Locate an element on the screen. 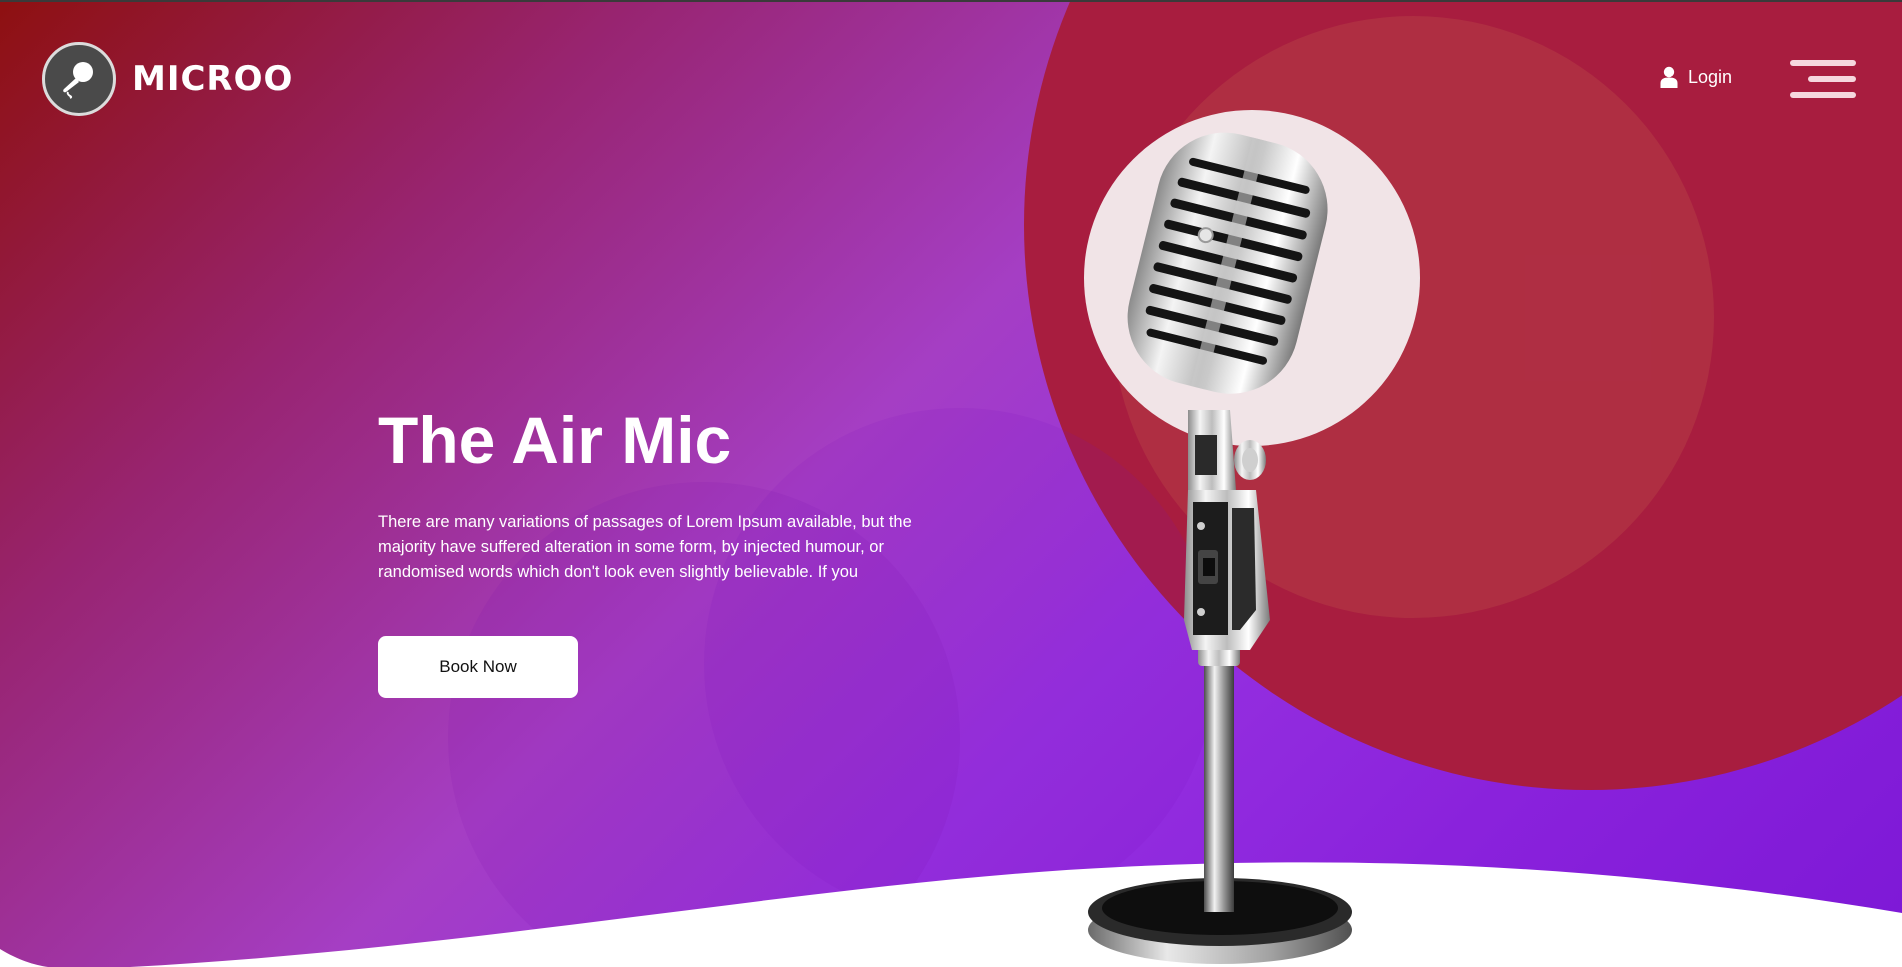 Image resolution: width=1902 pixels, height=967 pixels. login-label: Login is located at coordinates (1710, 76).